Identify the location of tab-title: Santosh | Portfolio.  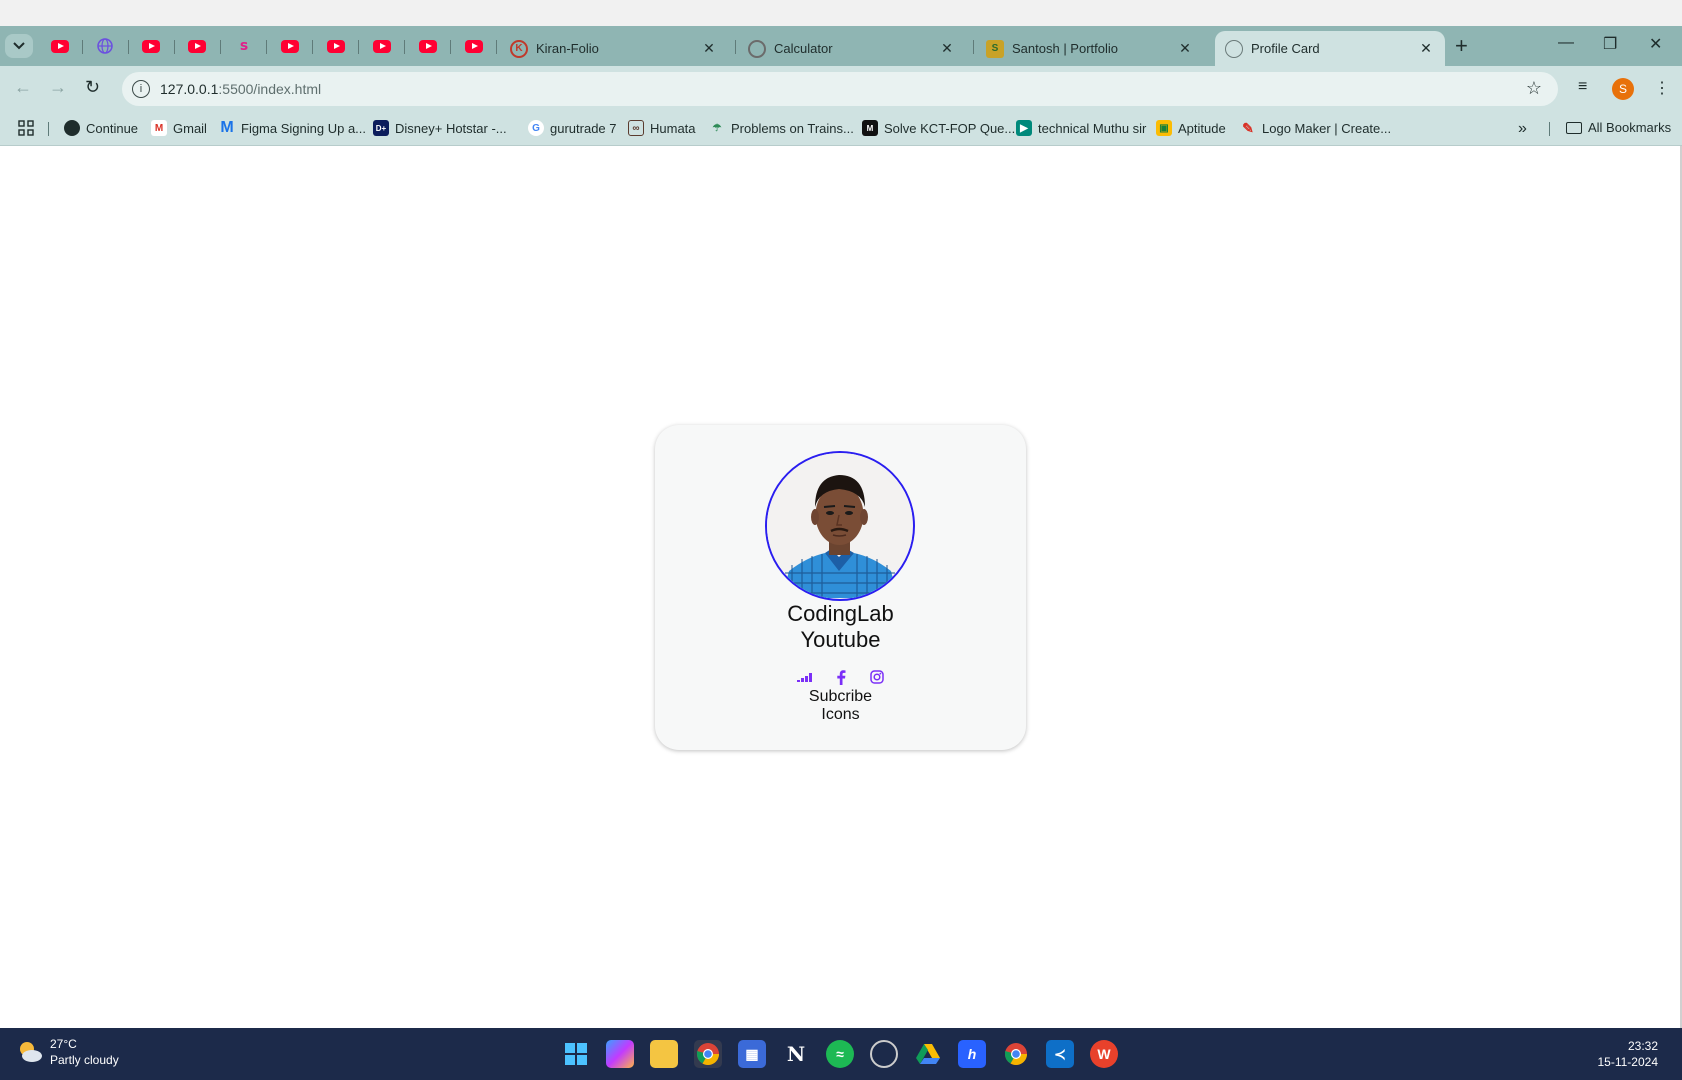
(1065, 48).